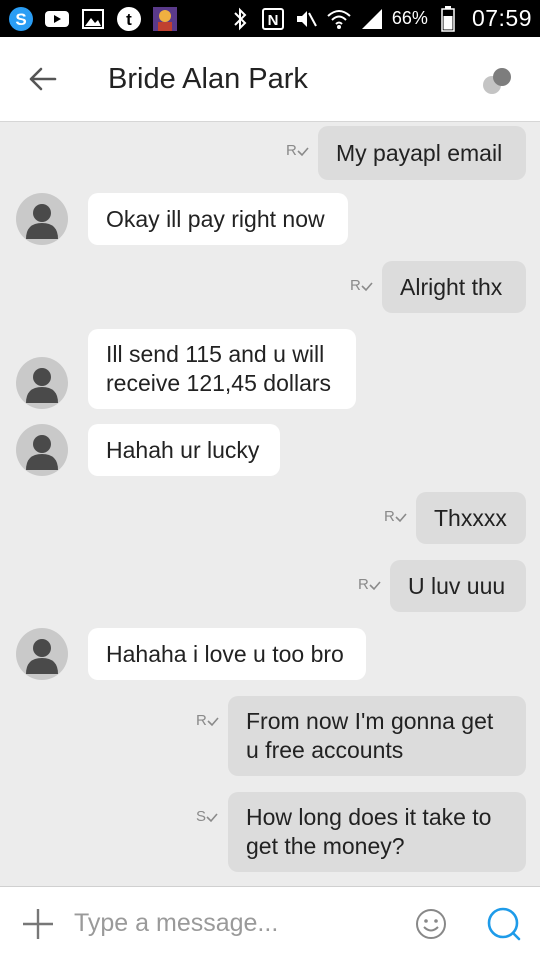 Image resolution: width=540 pixels, height=960 pixels. I want to click on chat-bubble-icon, so click(504, 924).